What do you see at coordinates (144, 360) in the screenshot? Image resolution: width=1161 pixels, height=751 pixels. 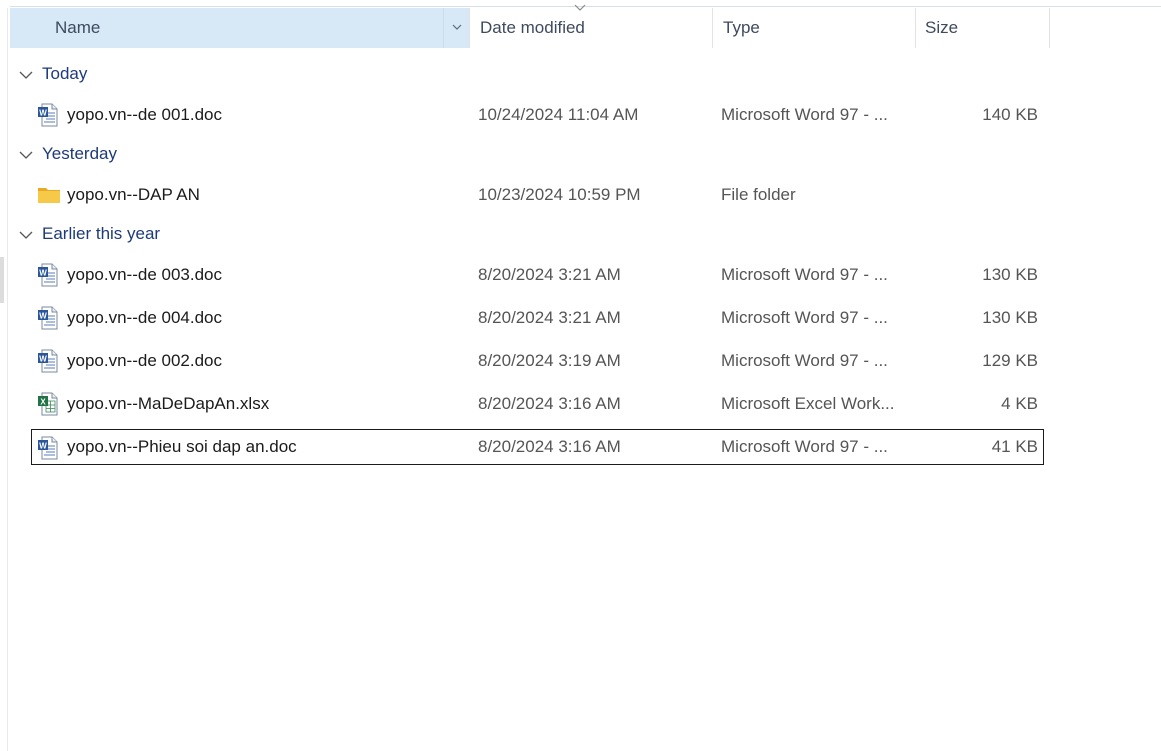 I see `file-name: yopo.vn--de 002.doc` at bounding box center [144, 360].